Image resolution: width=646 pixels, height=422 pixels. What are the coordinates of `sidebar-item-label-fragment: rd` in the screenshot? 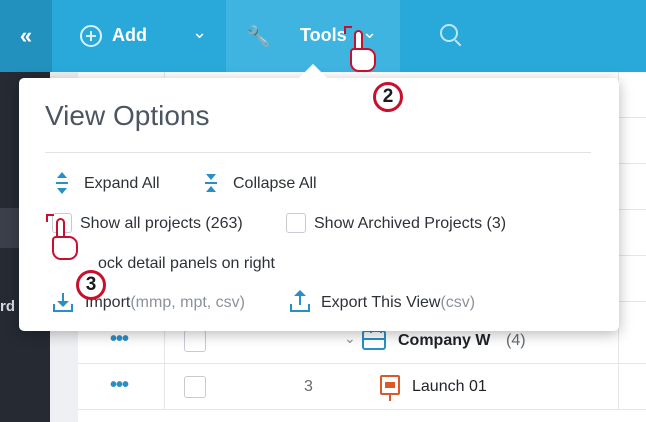 It's located at (7, 306).